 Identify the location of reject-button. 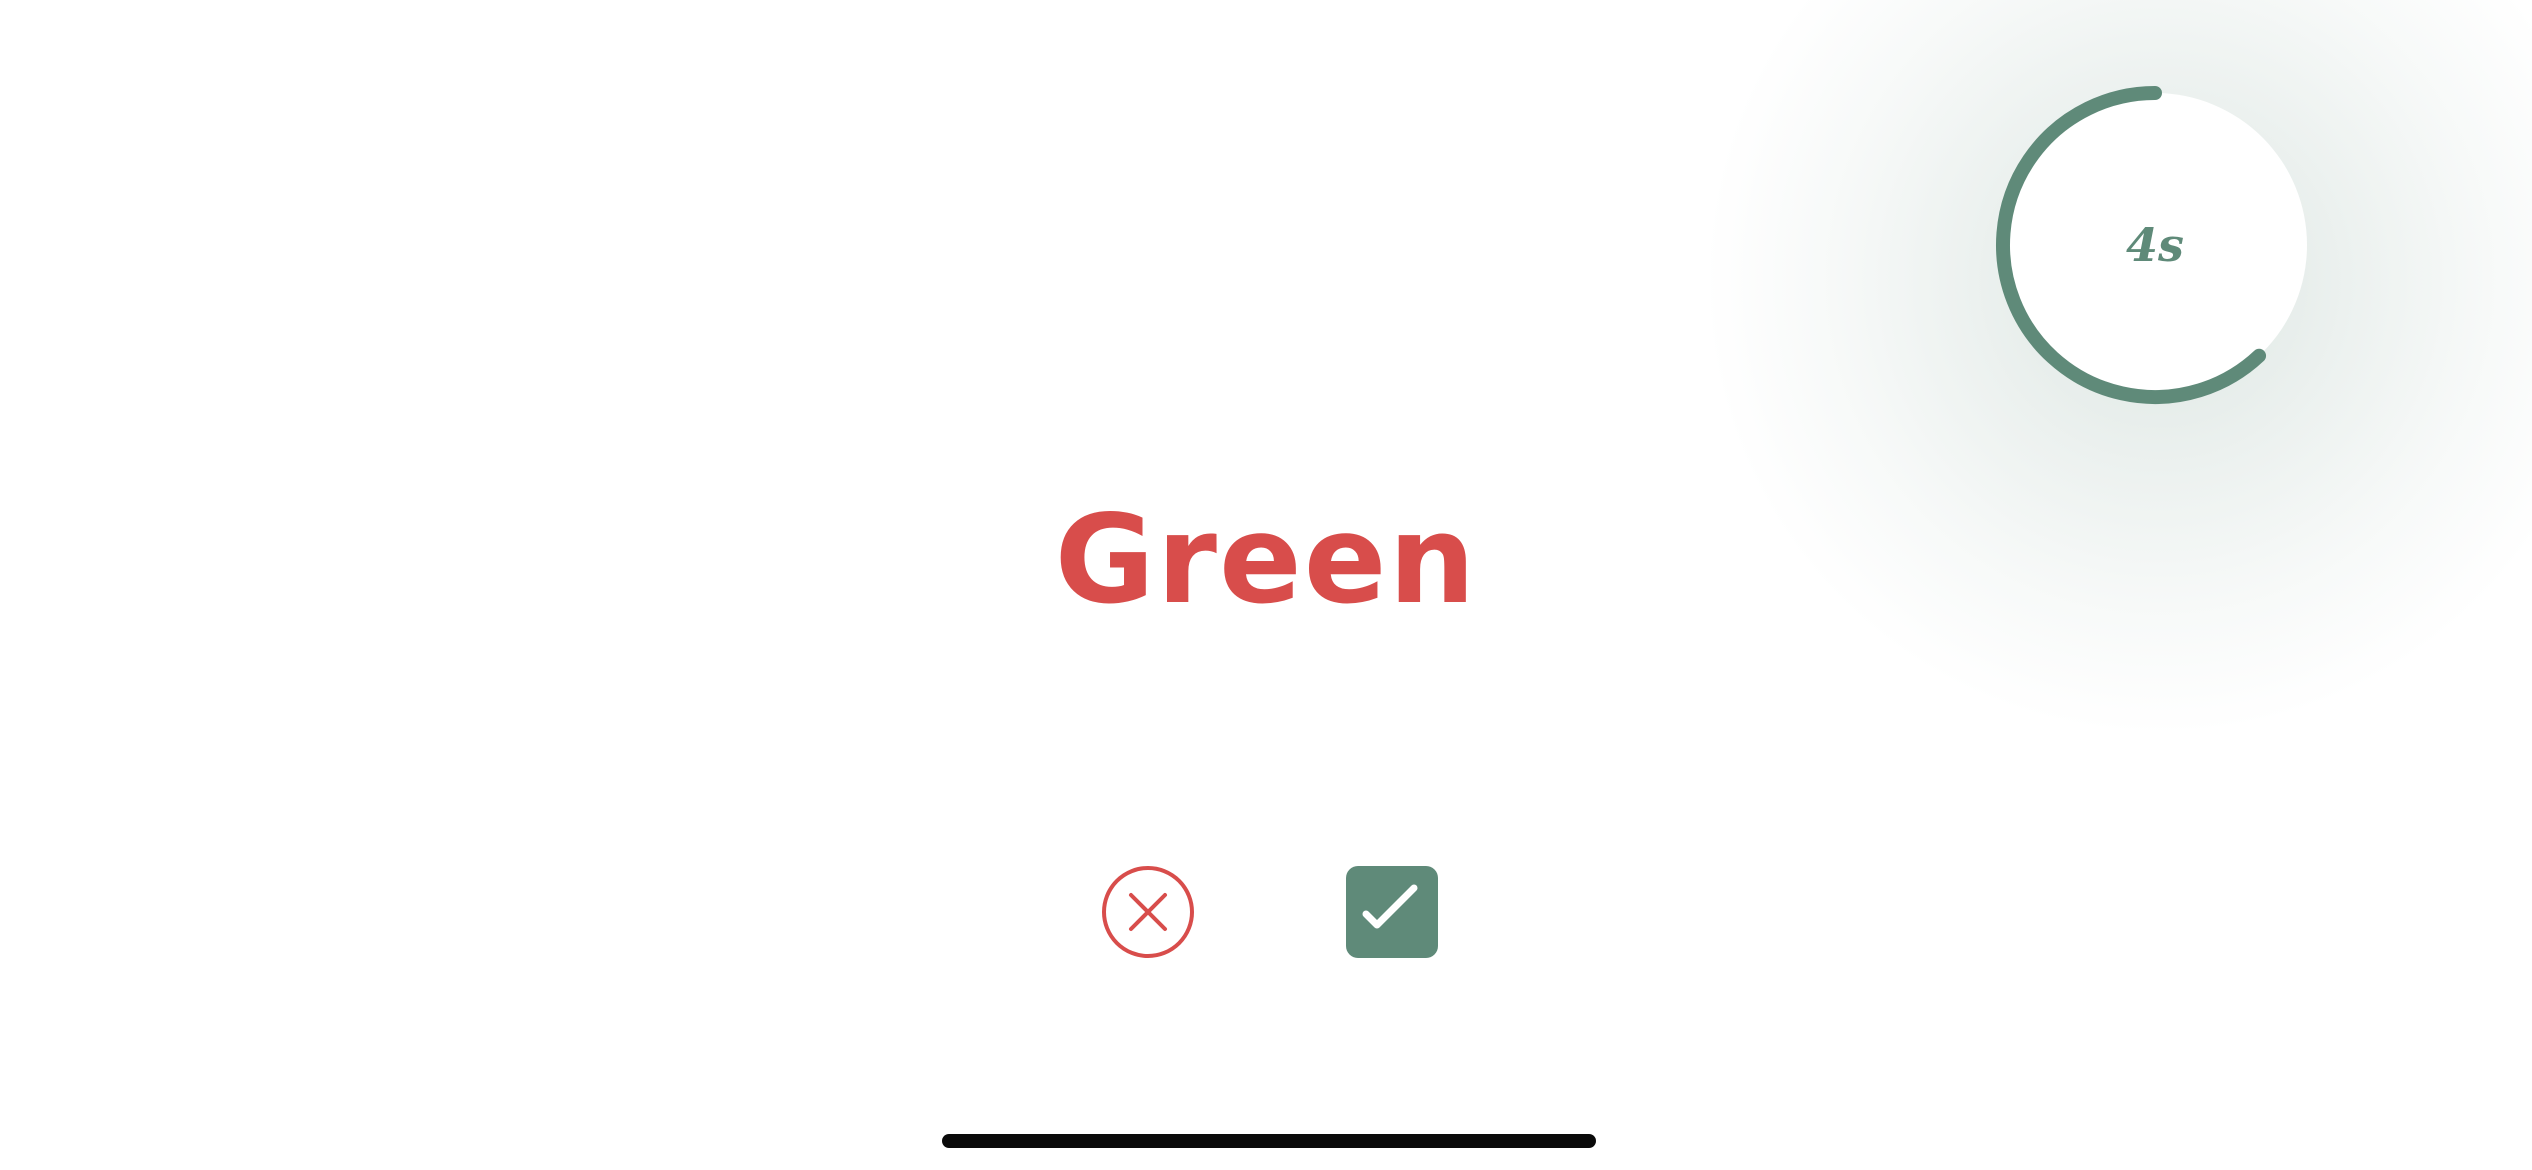
(1148, 912).